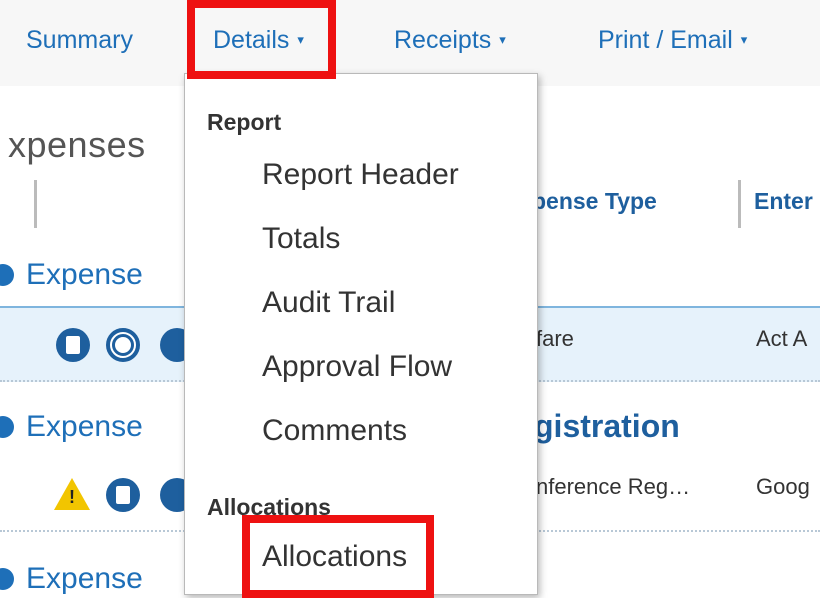 This screenshot has width=820, height=598. What do you see at coordinates (607, 426) in the screenshot?
I see `expense-group-heading: gistration` at bounding box center [607, 426].